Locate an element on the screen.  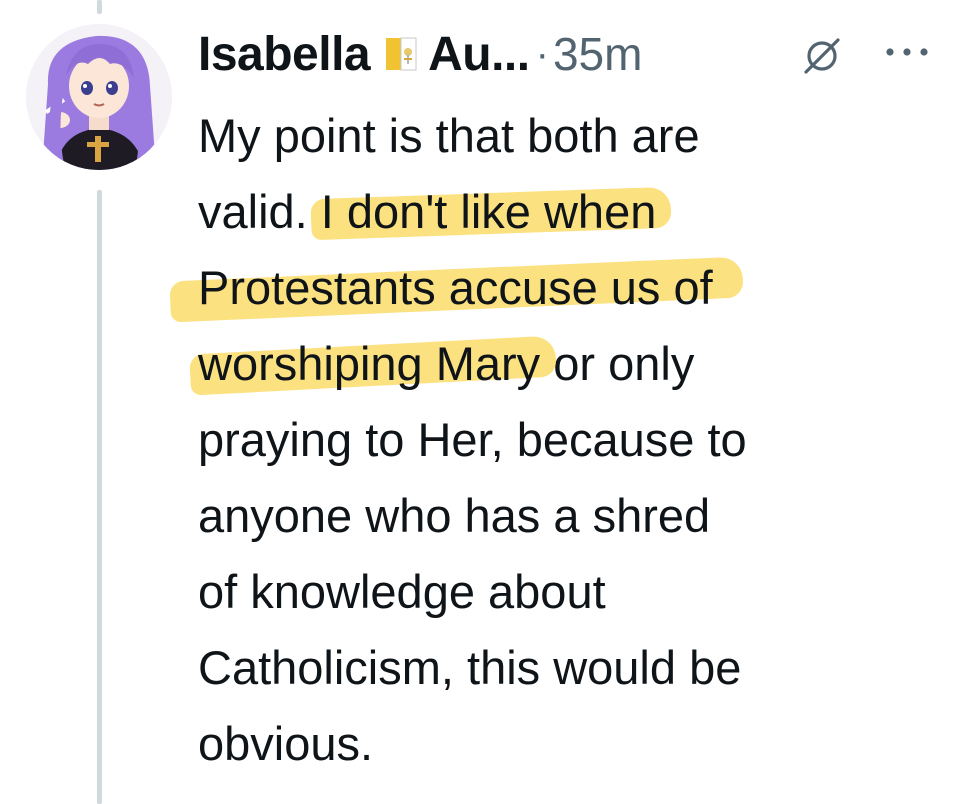
tweet-text-line: valid. I don't like when is located at coordinates (568, 212).